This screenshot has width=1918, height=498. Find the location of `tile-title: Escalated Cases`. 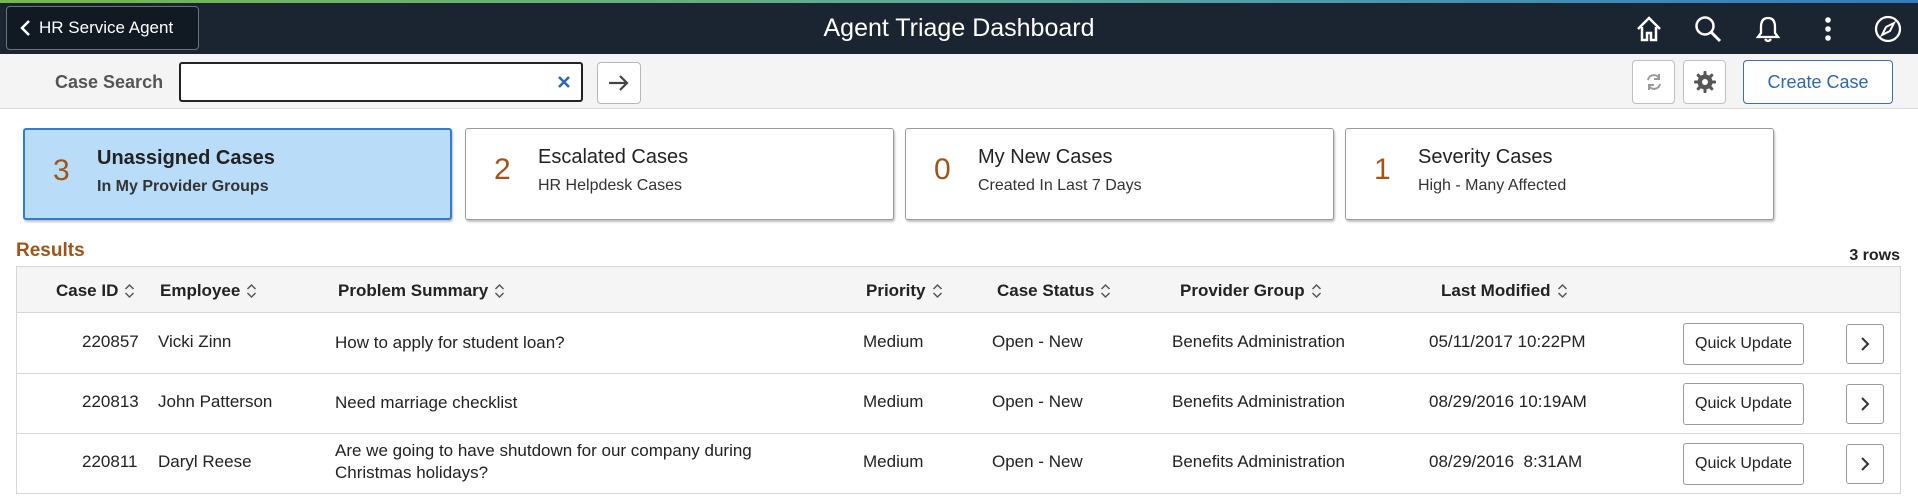

tile-title: Escalated Cases is located at coordinates (613, 157).